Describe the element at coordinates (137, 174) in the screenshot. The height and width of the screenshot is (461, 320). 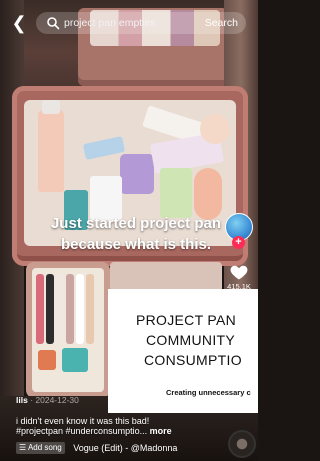
I see `purple-jar` at that location.